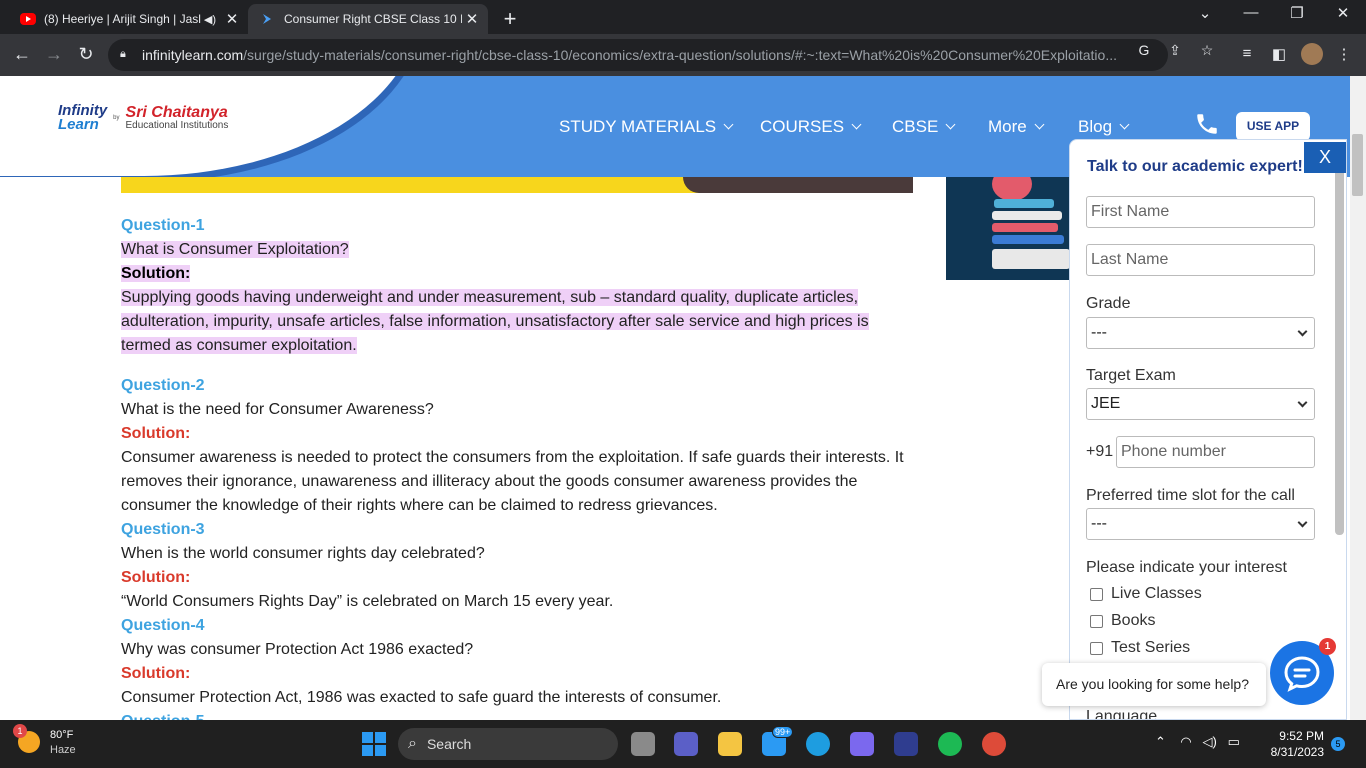  I want to click on share-icon: ⇪, so click(1175, 50).